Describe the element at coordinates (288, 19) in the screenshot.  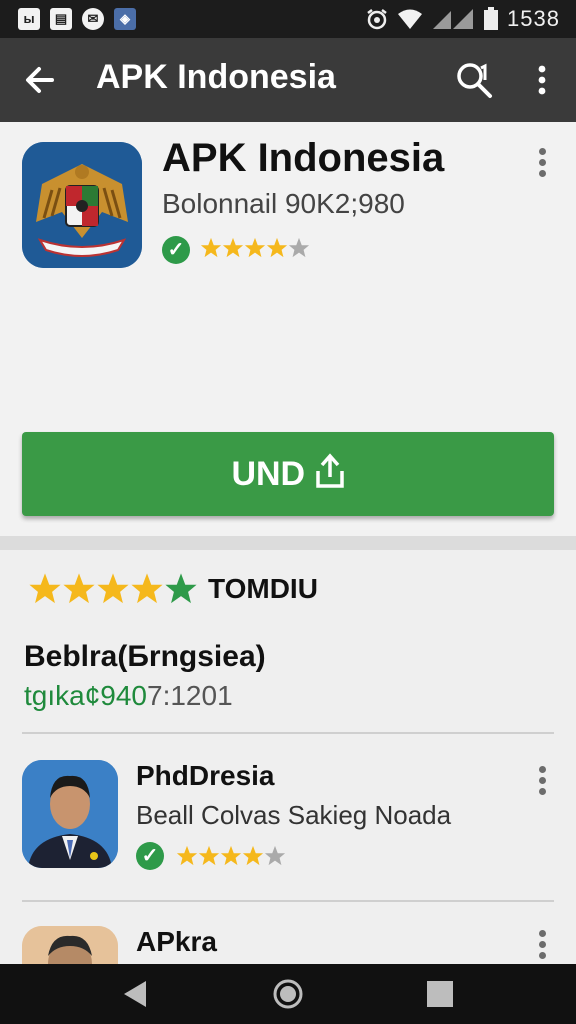
I see `status-bar: ы ▤ ✉ ◈ 1538` at that location.